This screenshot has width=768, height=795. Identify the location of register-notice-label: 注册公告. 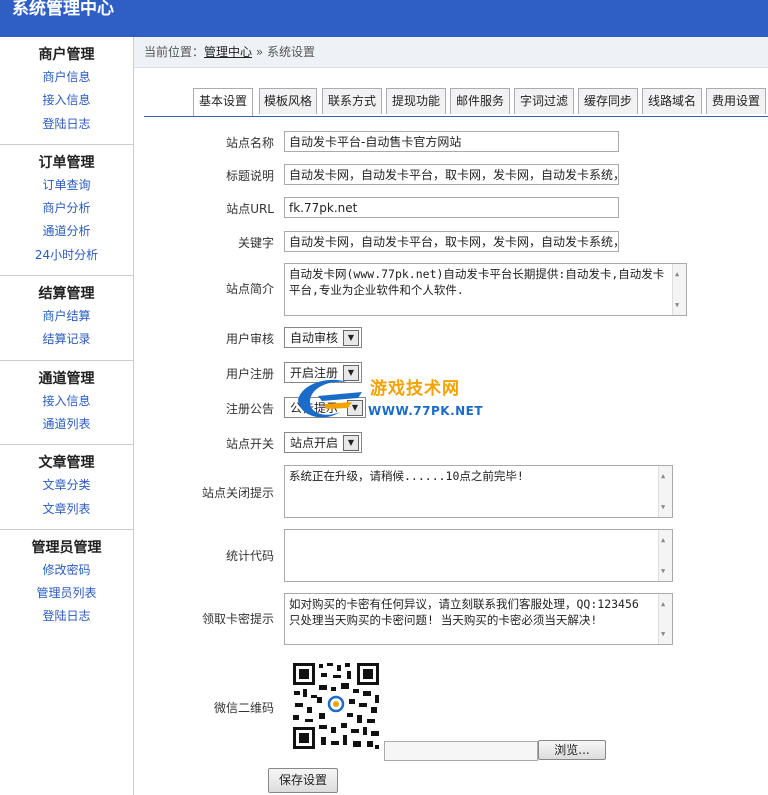
(249, 409).